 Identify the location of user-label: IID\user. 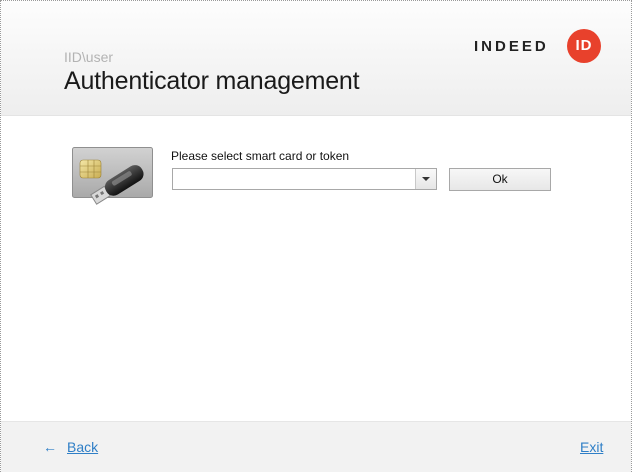
(89, 57).